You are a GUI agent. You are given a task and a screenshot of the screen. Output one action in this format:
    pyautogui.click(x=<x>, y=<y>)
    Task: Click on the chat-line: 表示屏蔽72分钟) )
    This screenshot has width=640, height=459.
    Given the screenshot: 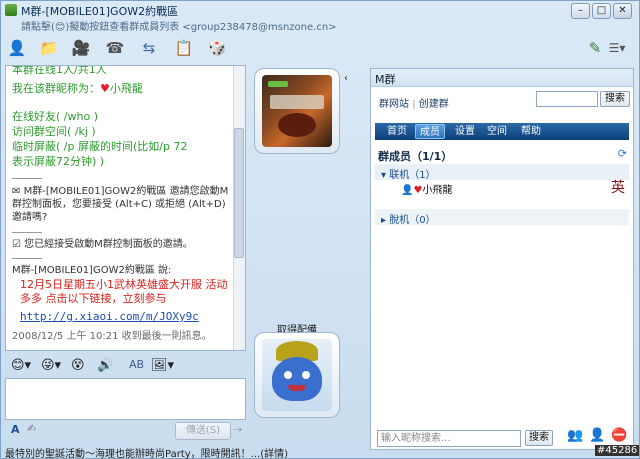 What is the action you would take?
    pyautogui.click(x=58, y=161)
    